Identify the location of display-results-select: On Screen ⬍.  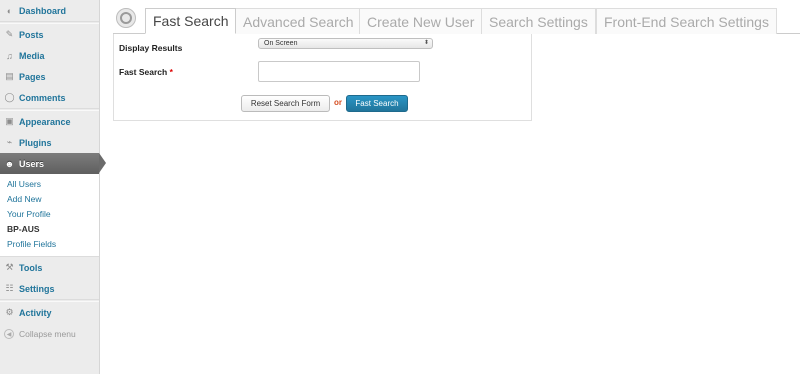
(345, 43).